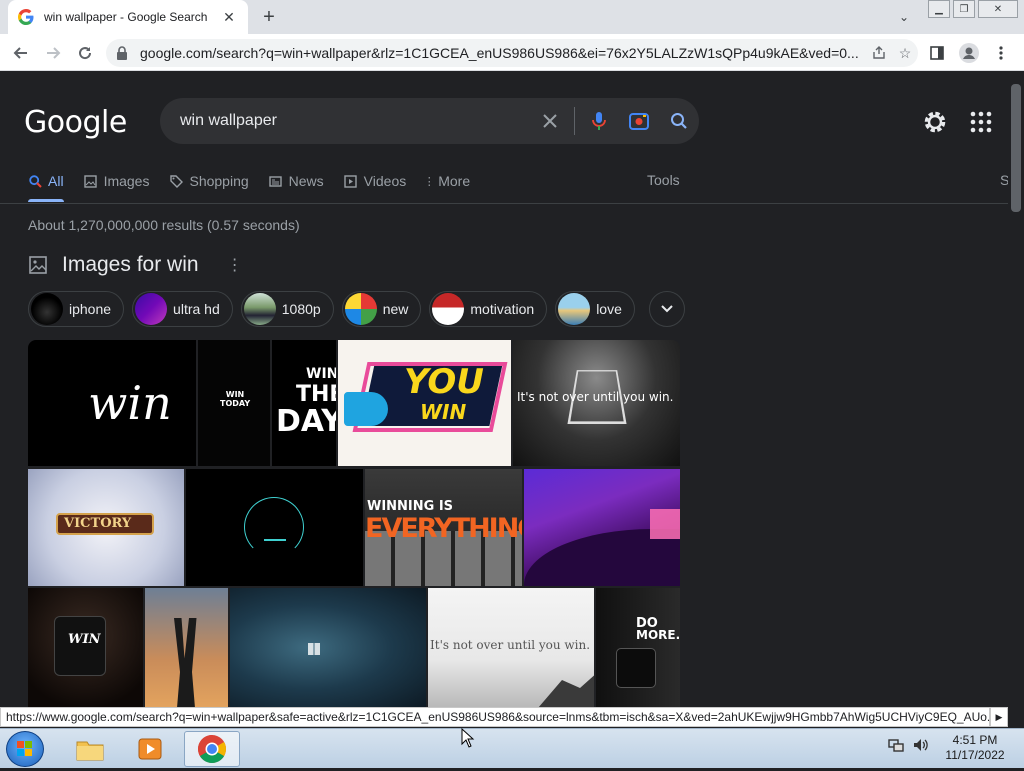 This screenshot has width=1024, height=771. I want to click on volume-icon, so click(921, 745).